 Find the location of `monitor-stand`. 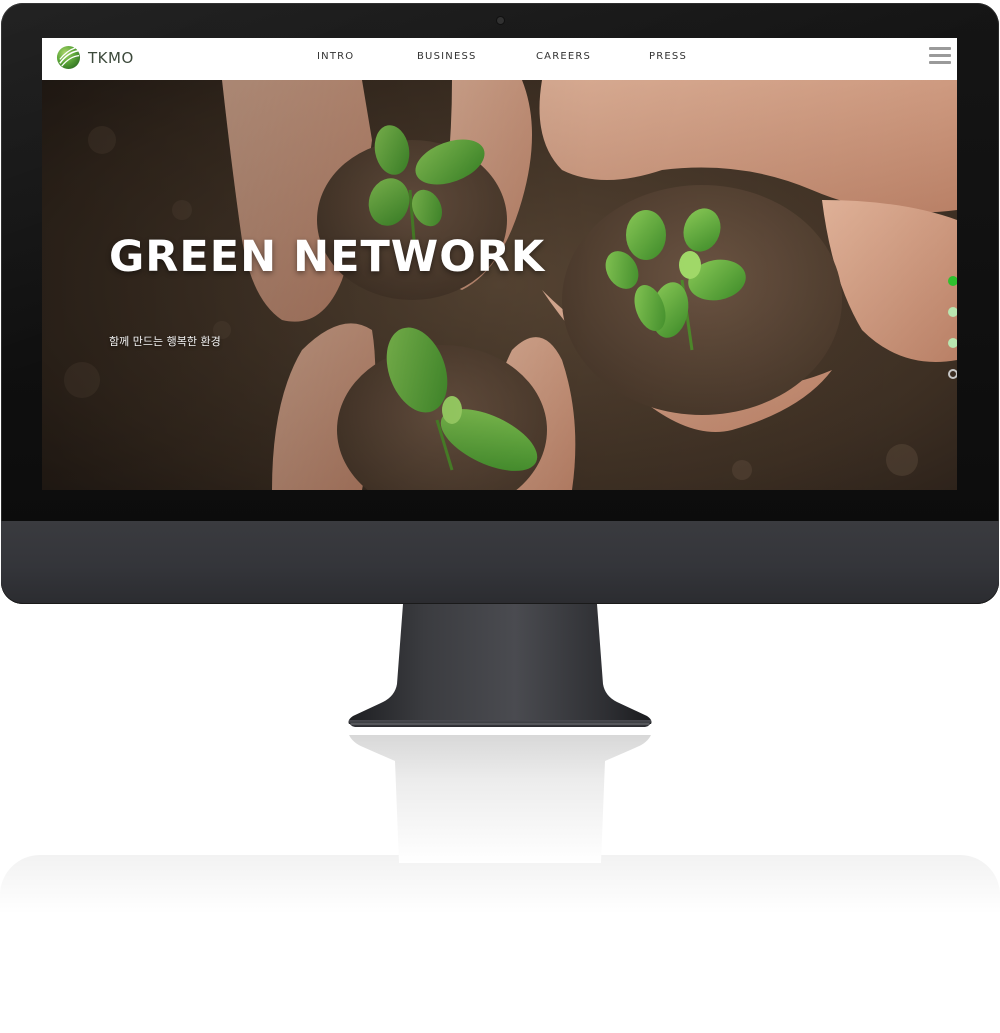

monitor-stand is located at coordinates (500, 665).